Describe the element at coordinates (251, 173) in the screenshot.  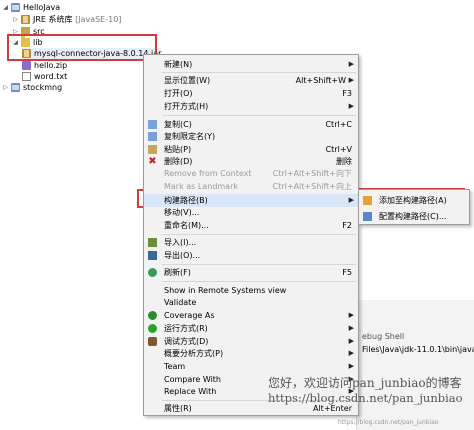
I see `menu-item-remove-from-context: Remove from Context Ctrl+Alt+Shift+向下` at that location.